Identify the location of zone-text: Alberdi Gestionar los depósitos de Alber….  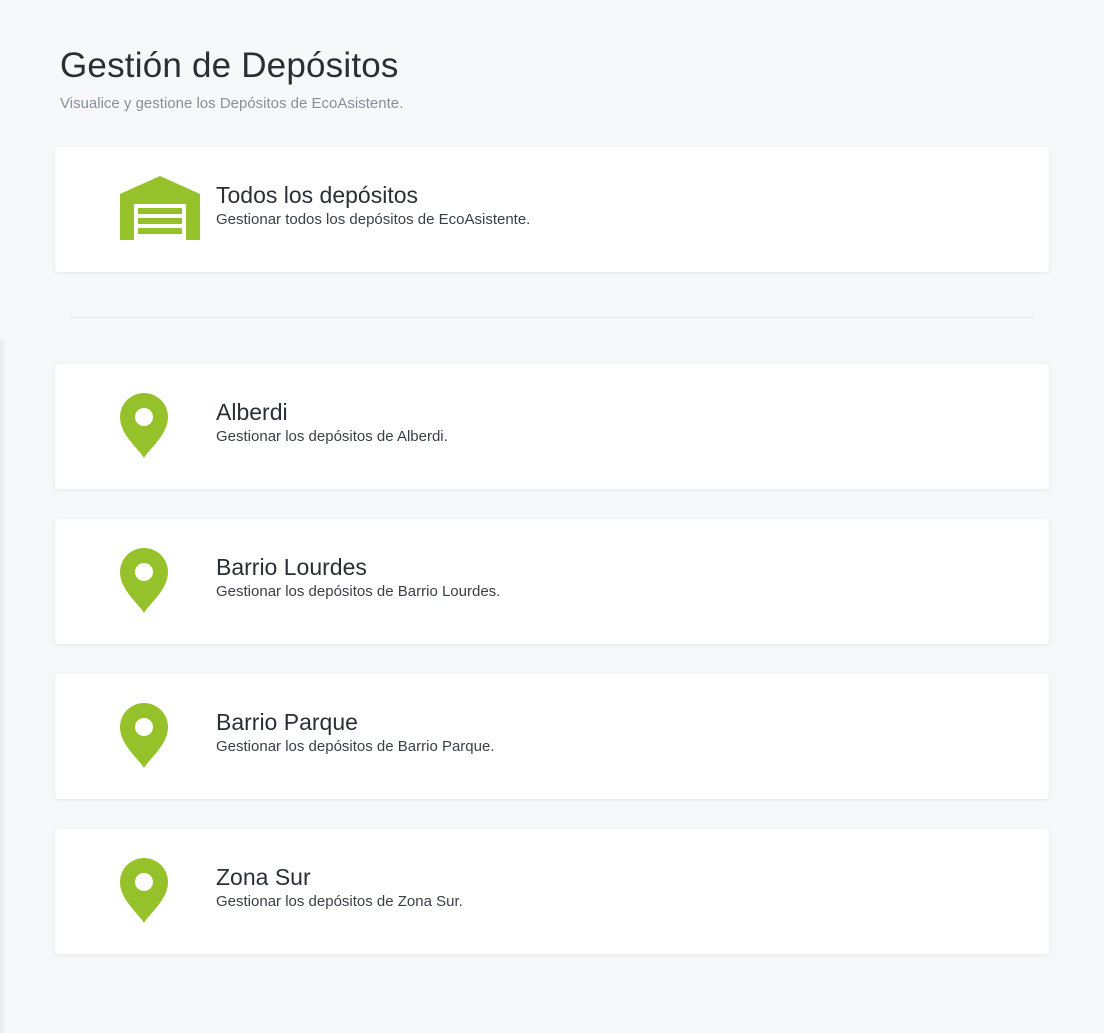
(332, 422).